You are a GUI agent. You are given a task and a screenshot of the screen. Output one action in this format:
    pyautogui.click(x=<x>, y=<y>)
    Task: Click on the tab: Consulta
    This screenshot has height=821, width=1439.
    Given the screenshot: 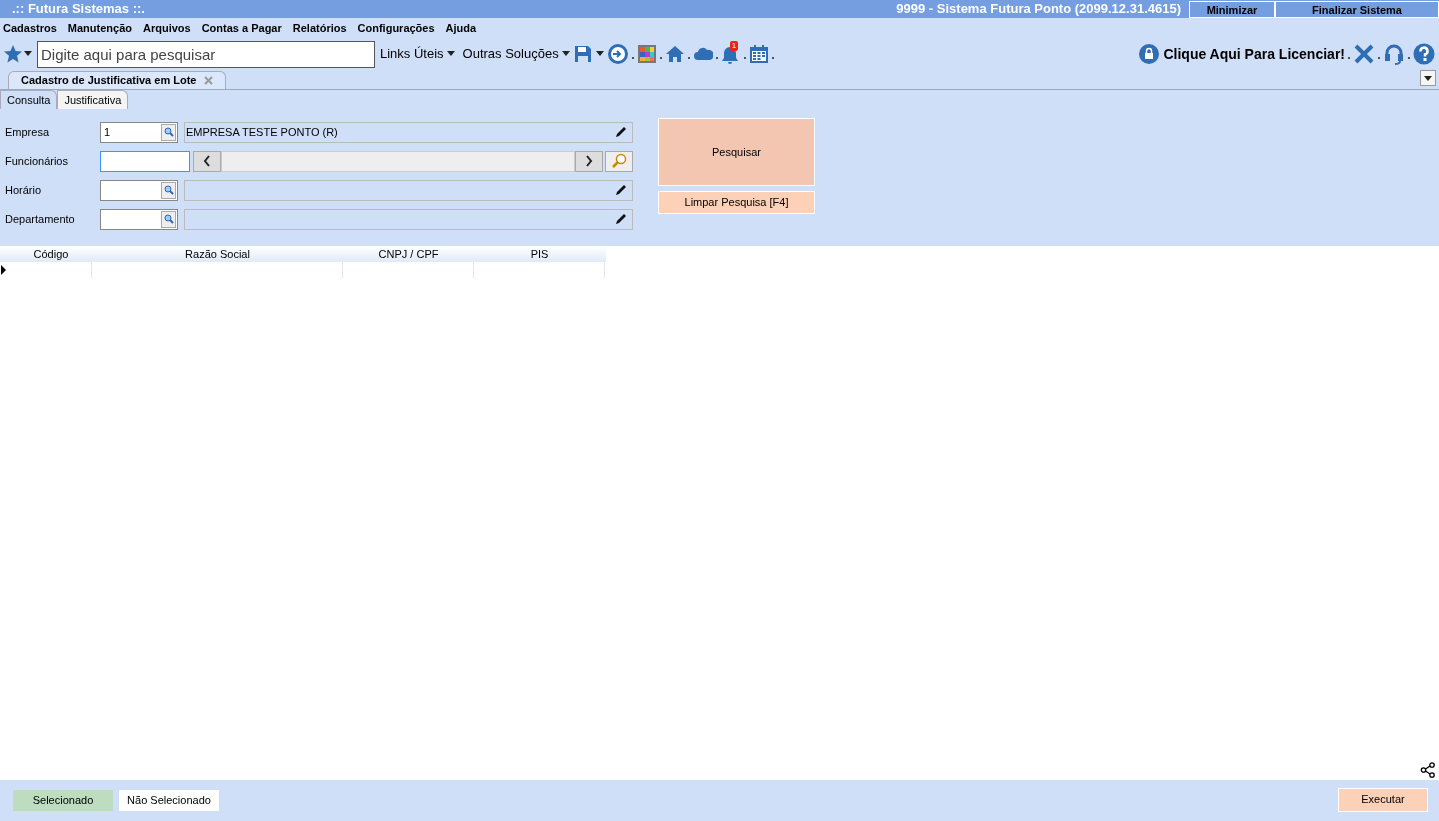 What is the action you would take?
    pyautogui.click(x=29, y=99)
    